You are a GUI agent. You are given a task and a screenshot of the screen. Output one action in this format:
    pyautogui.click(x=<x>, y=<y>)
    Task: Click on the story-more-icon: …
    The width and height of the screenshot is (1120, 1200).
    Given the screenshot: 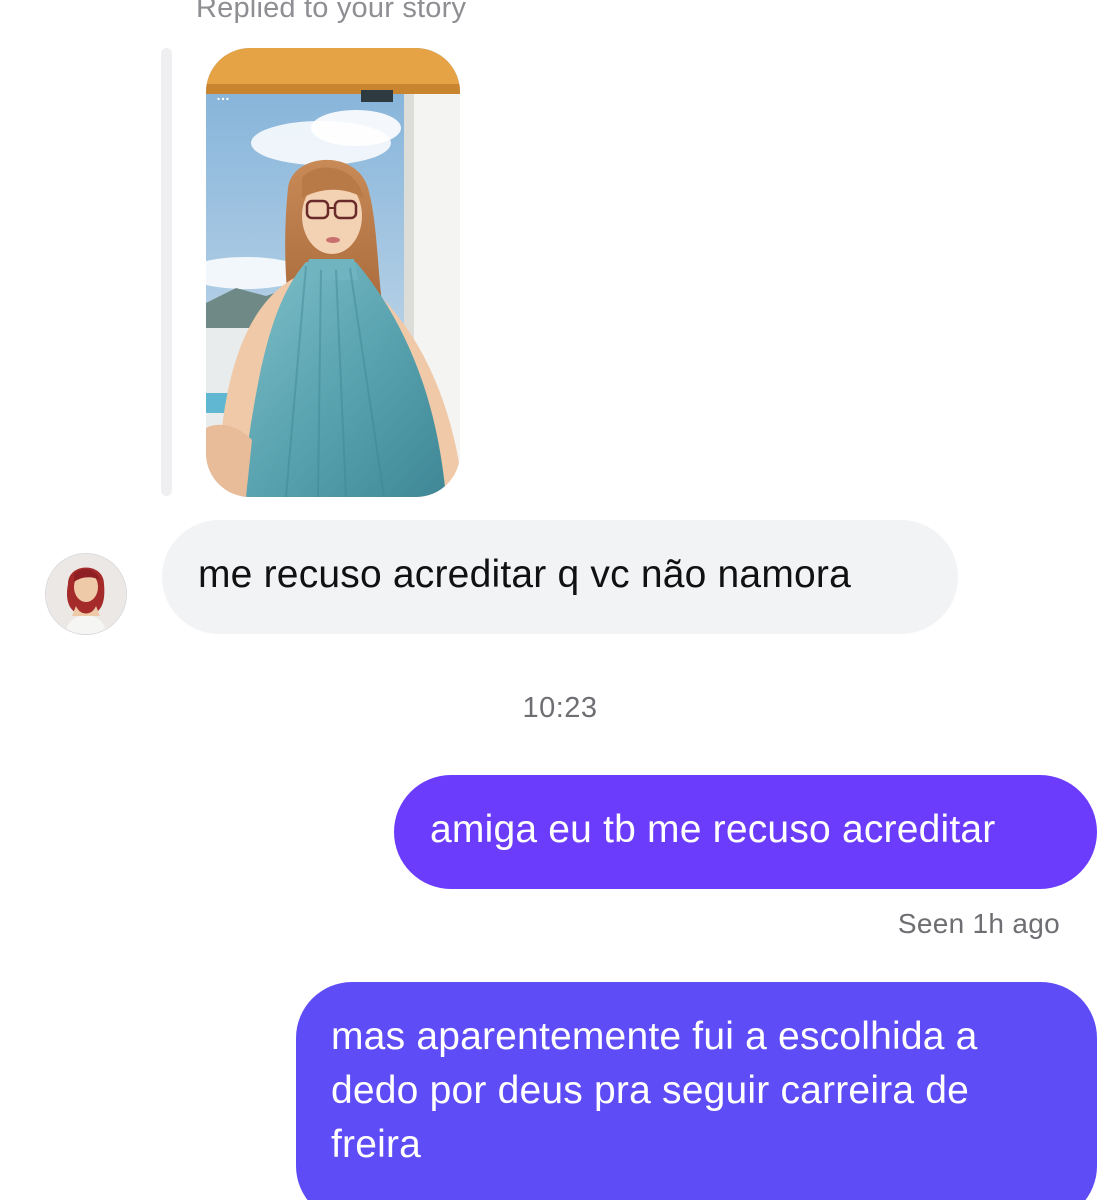 What is the action you would take?
    pyautogui.click(x=223, y=95)
    